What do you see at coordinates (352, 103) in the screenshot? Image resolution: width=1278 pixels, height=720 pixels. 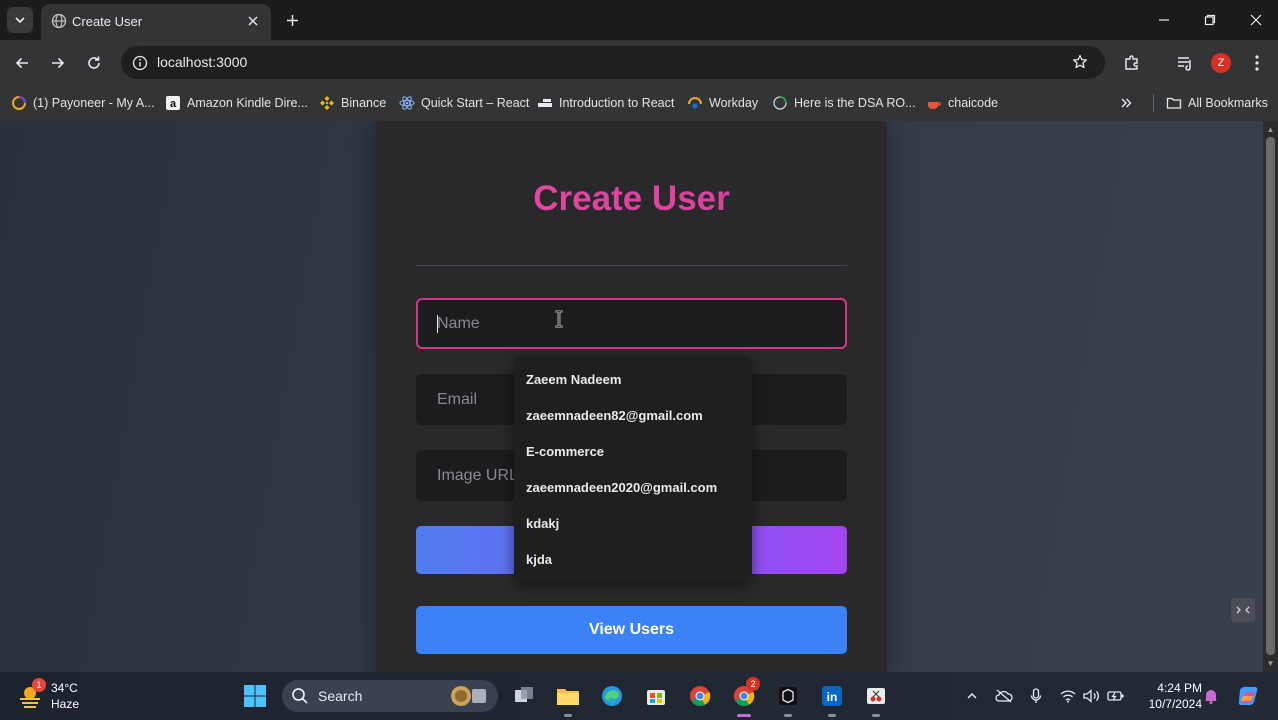 I see `bookmark-binance: Binance` at bounding box center [352, 103].